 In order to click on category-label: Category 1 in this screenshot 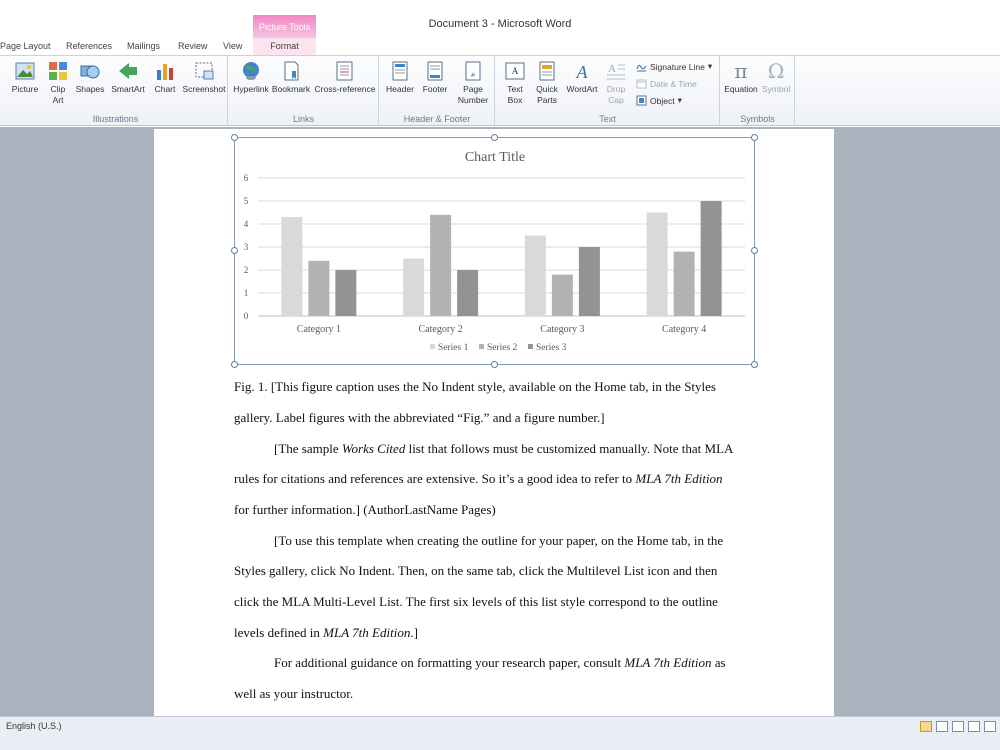, I will do `click(319, 329)`.